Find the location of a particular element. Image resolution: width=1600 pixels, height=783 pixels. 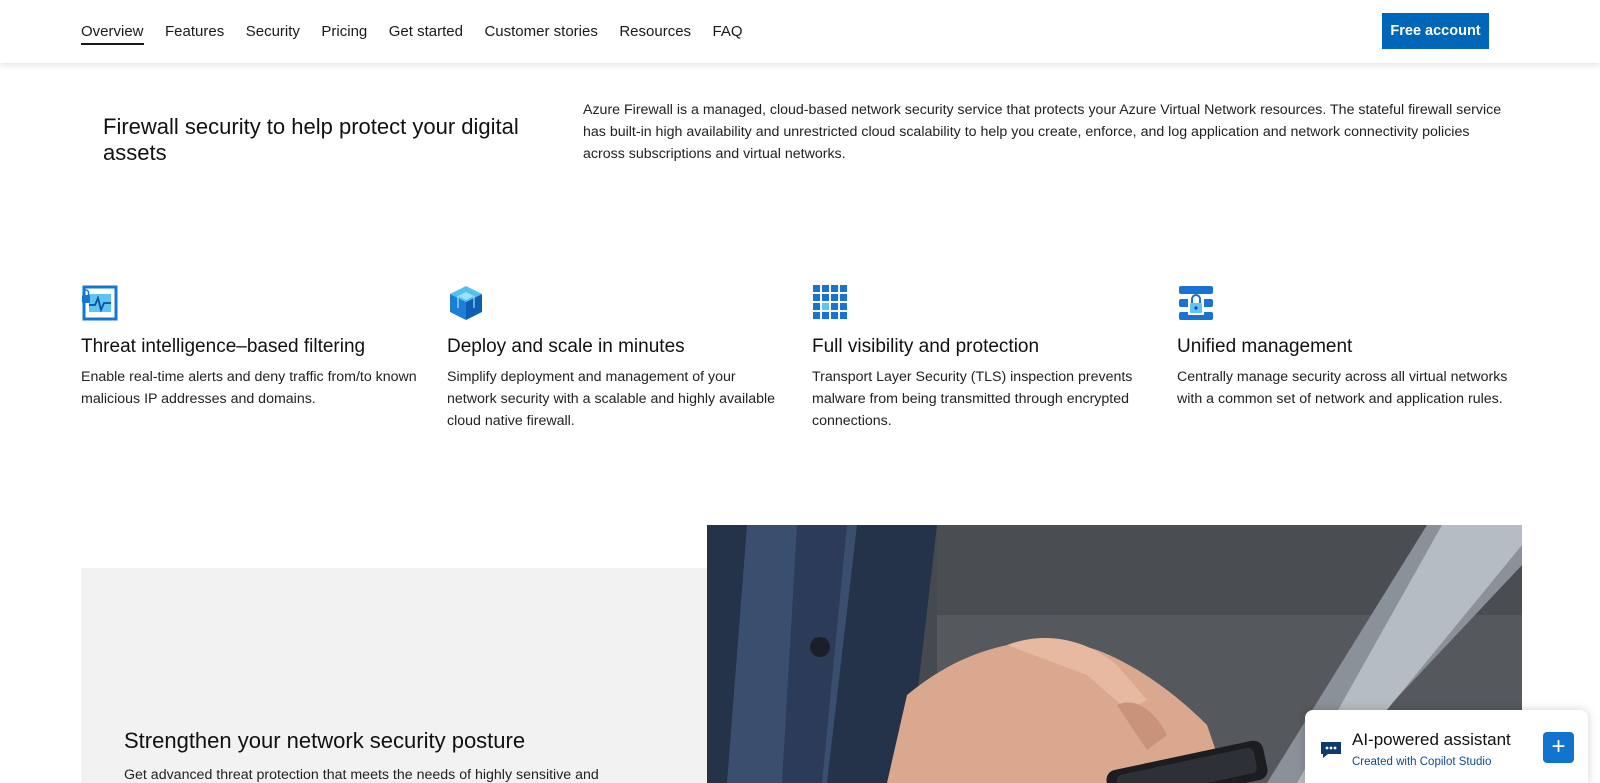

nav-security: Security is located at coordinates (273, 31).